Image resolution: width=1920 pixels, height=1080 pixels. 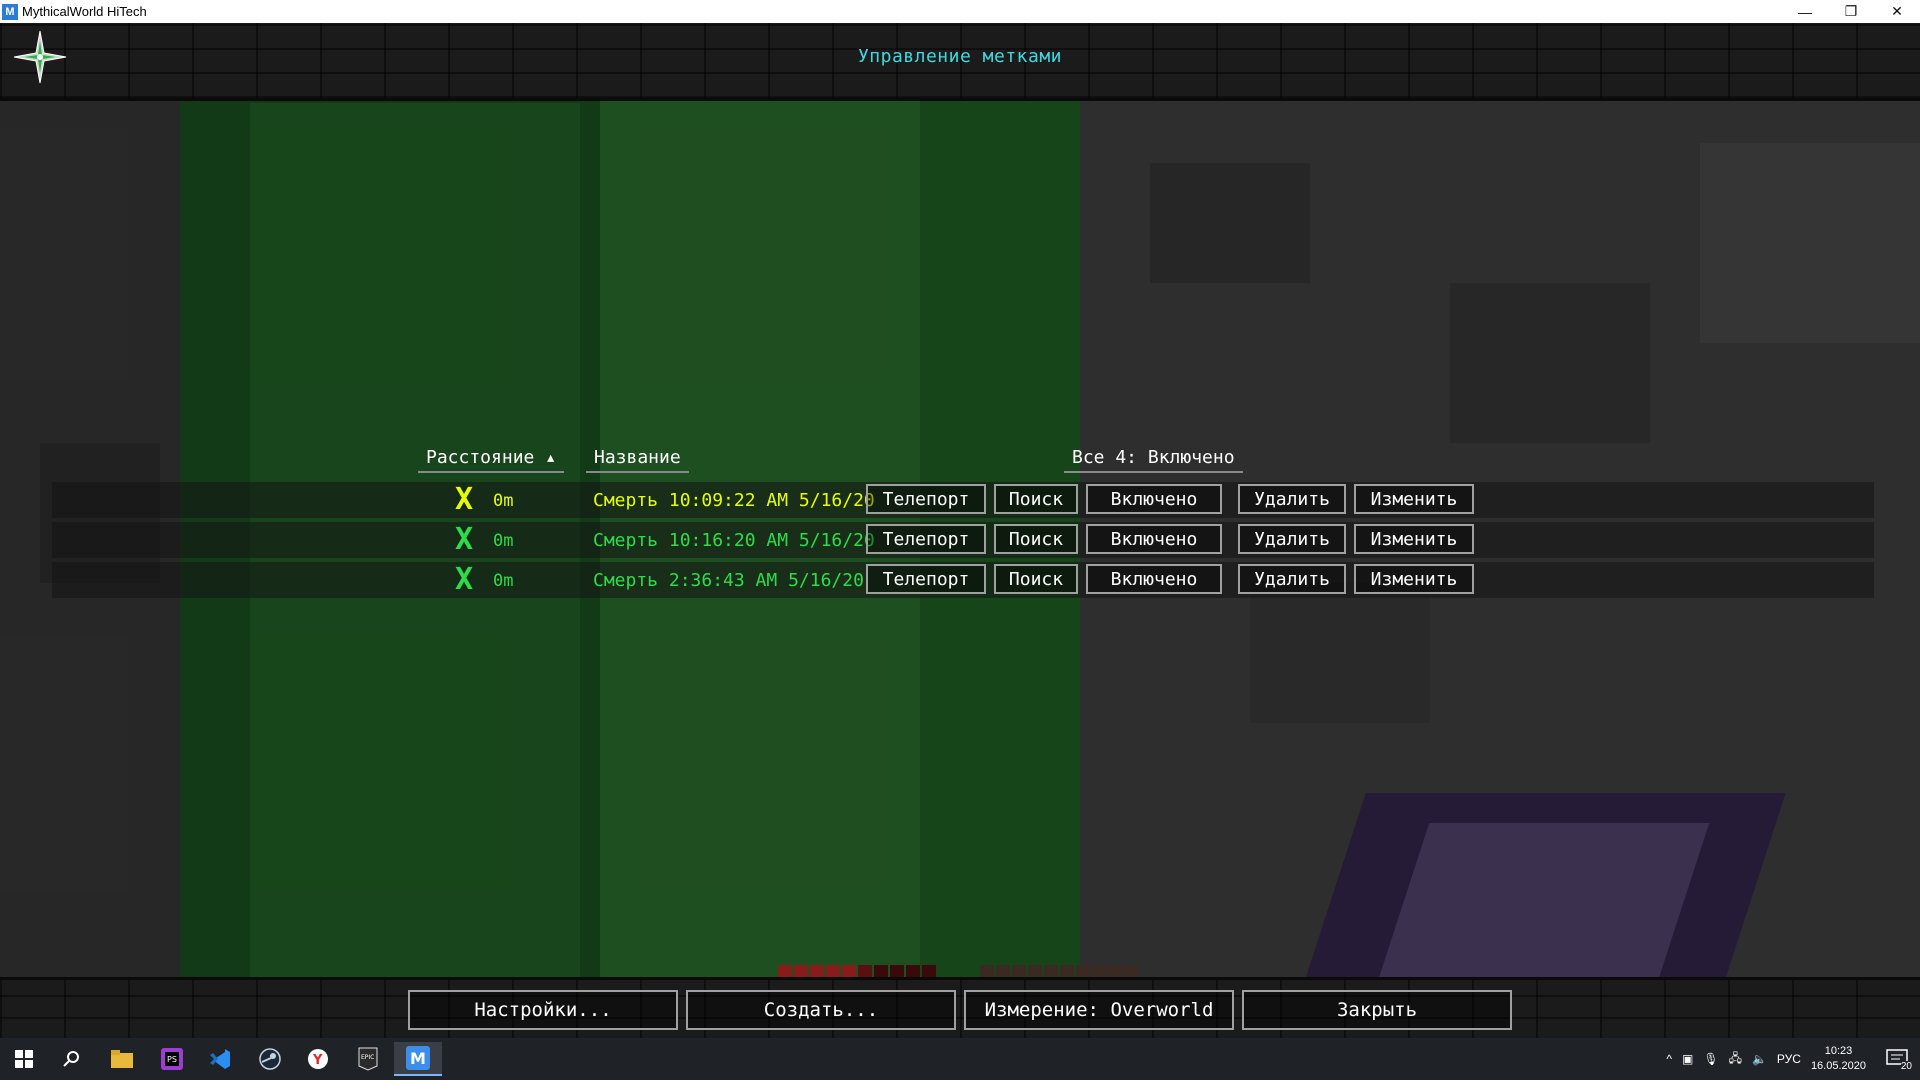 What do you see at coordinates (1805, 11) in the screenshot?
I see `minimize-button: —` at bounding box center [1805, 11].